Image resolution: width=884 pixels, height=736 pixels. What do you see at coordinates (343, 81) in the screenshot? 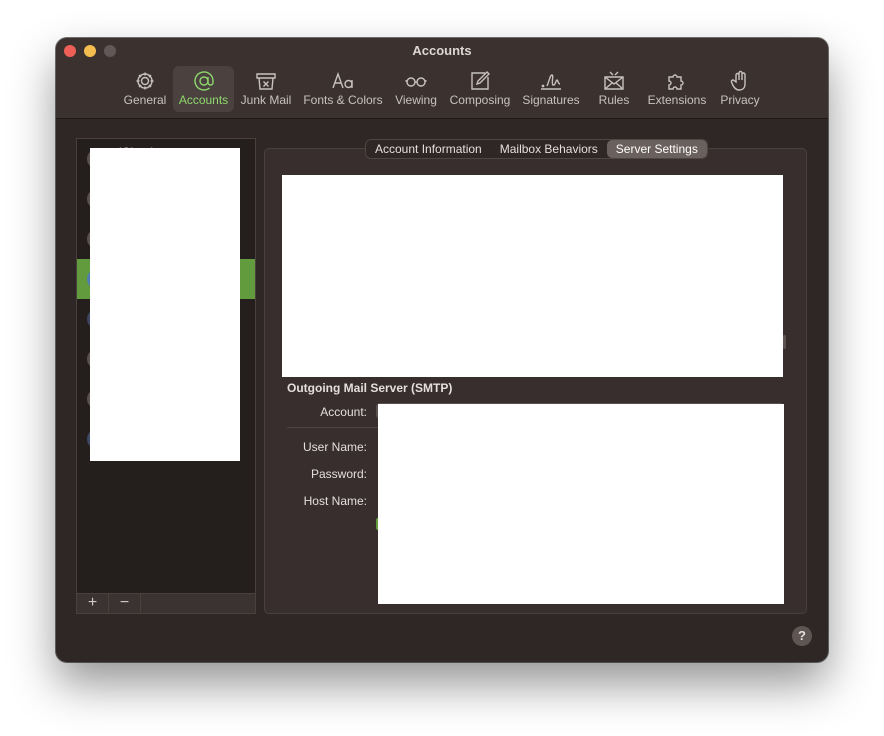
I see `font-aa-icon` at bounding box center [343, 81].